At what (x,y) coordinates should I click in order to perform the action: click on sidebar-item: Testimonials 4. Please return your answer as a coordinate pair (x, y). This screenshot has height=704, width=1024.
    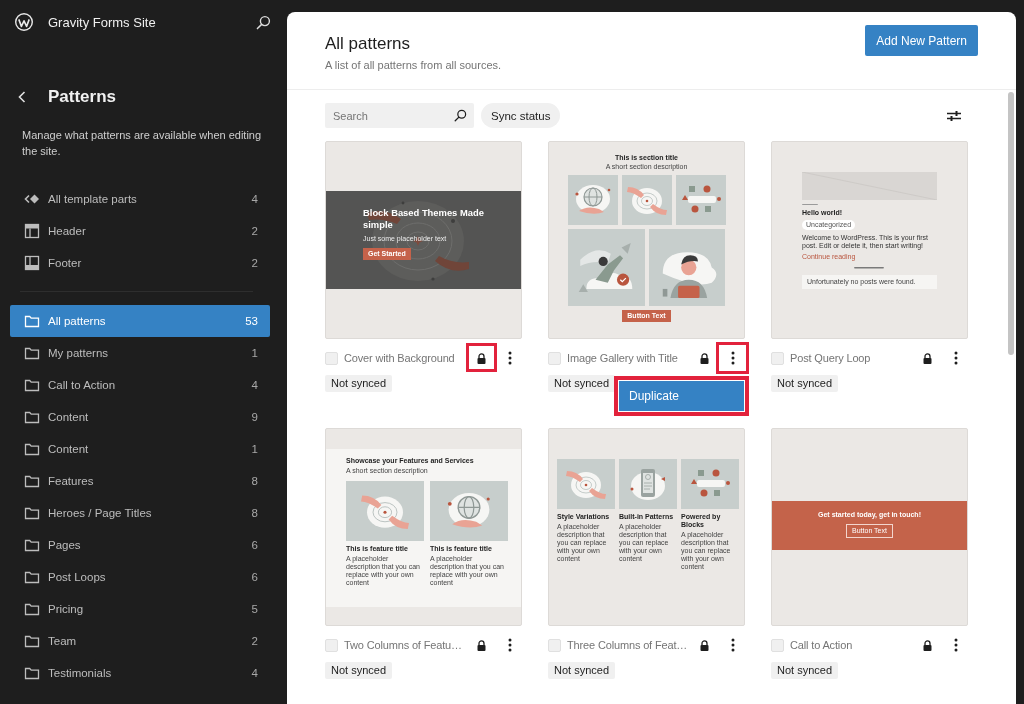
    Looking at the image, I should click on (140, 673).